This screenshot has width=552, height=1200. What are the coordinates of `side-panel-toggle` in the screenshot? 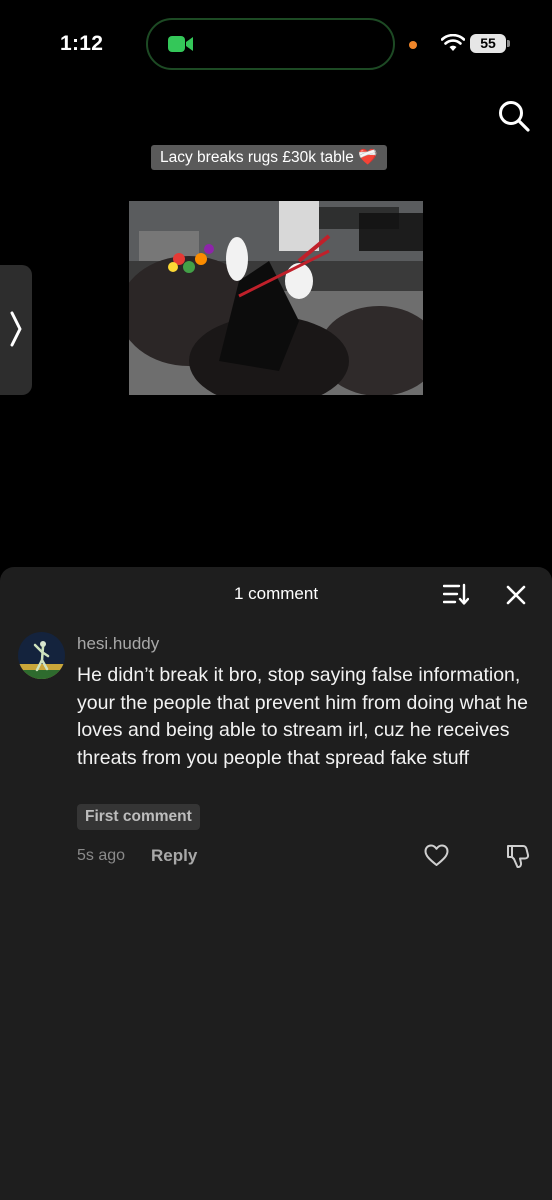 It's located at (16, 330).